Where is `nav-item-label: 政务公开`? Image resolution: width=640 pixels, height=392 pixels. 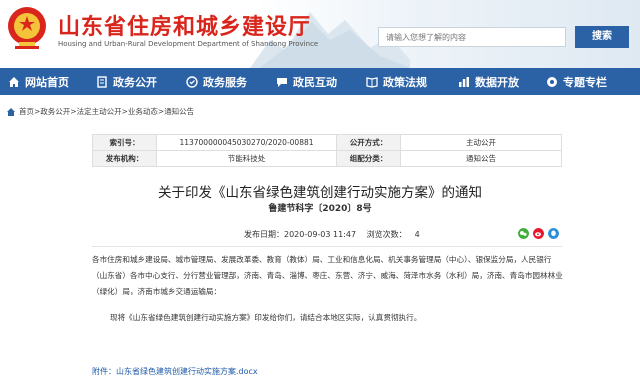 nav-item-label: 政务公开 is located at coordinates (135, 82).